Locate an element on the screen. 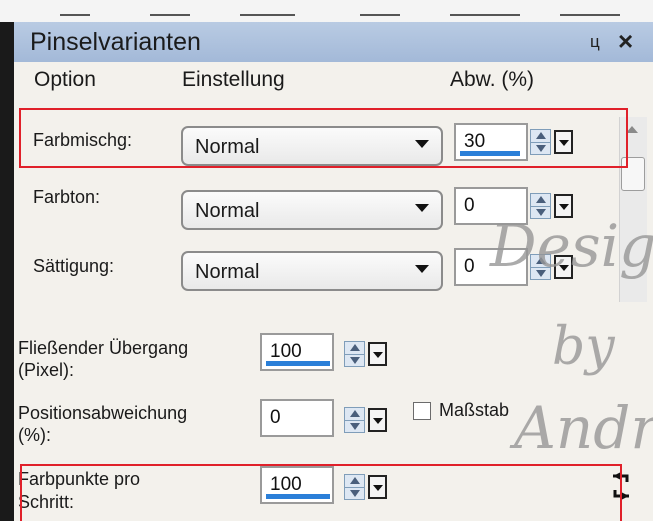  farbpunkte-slider-dropdown is located at coordinates (377, 487).